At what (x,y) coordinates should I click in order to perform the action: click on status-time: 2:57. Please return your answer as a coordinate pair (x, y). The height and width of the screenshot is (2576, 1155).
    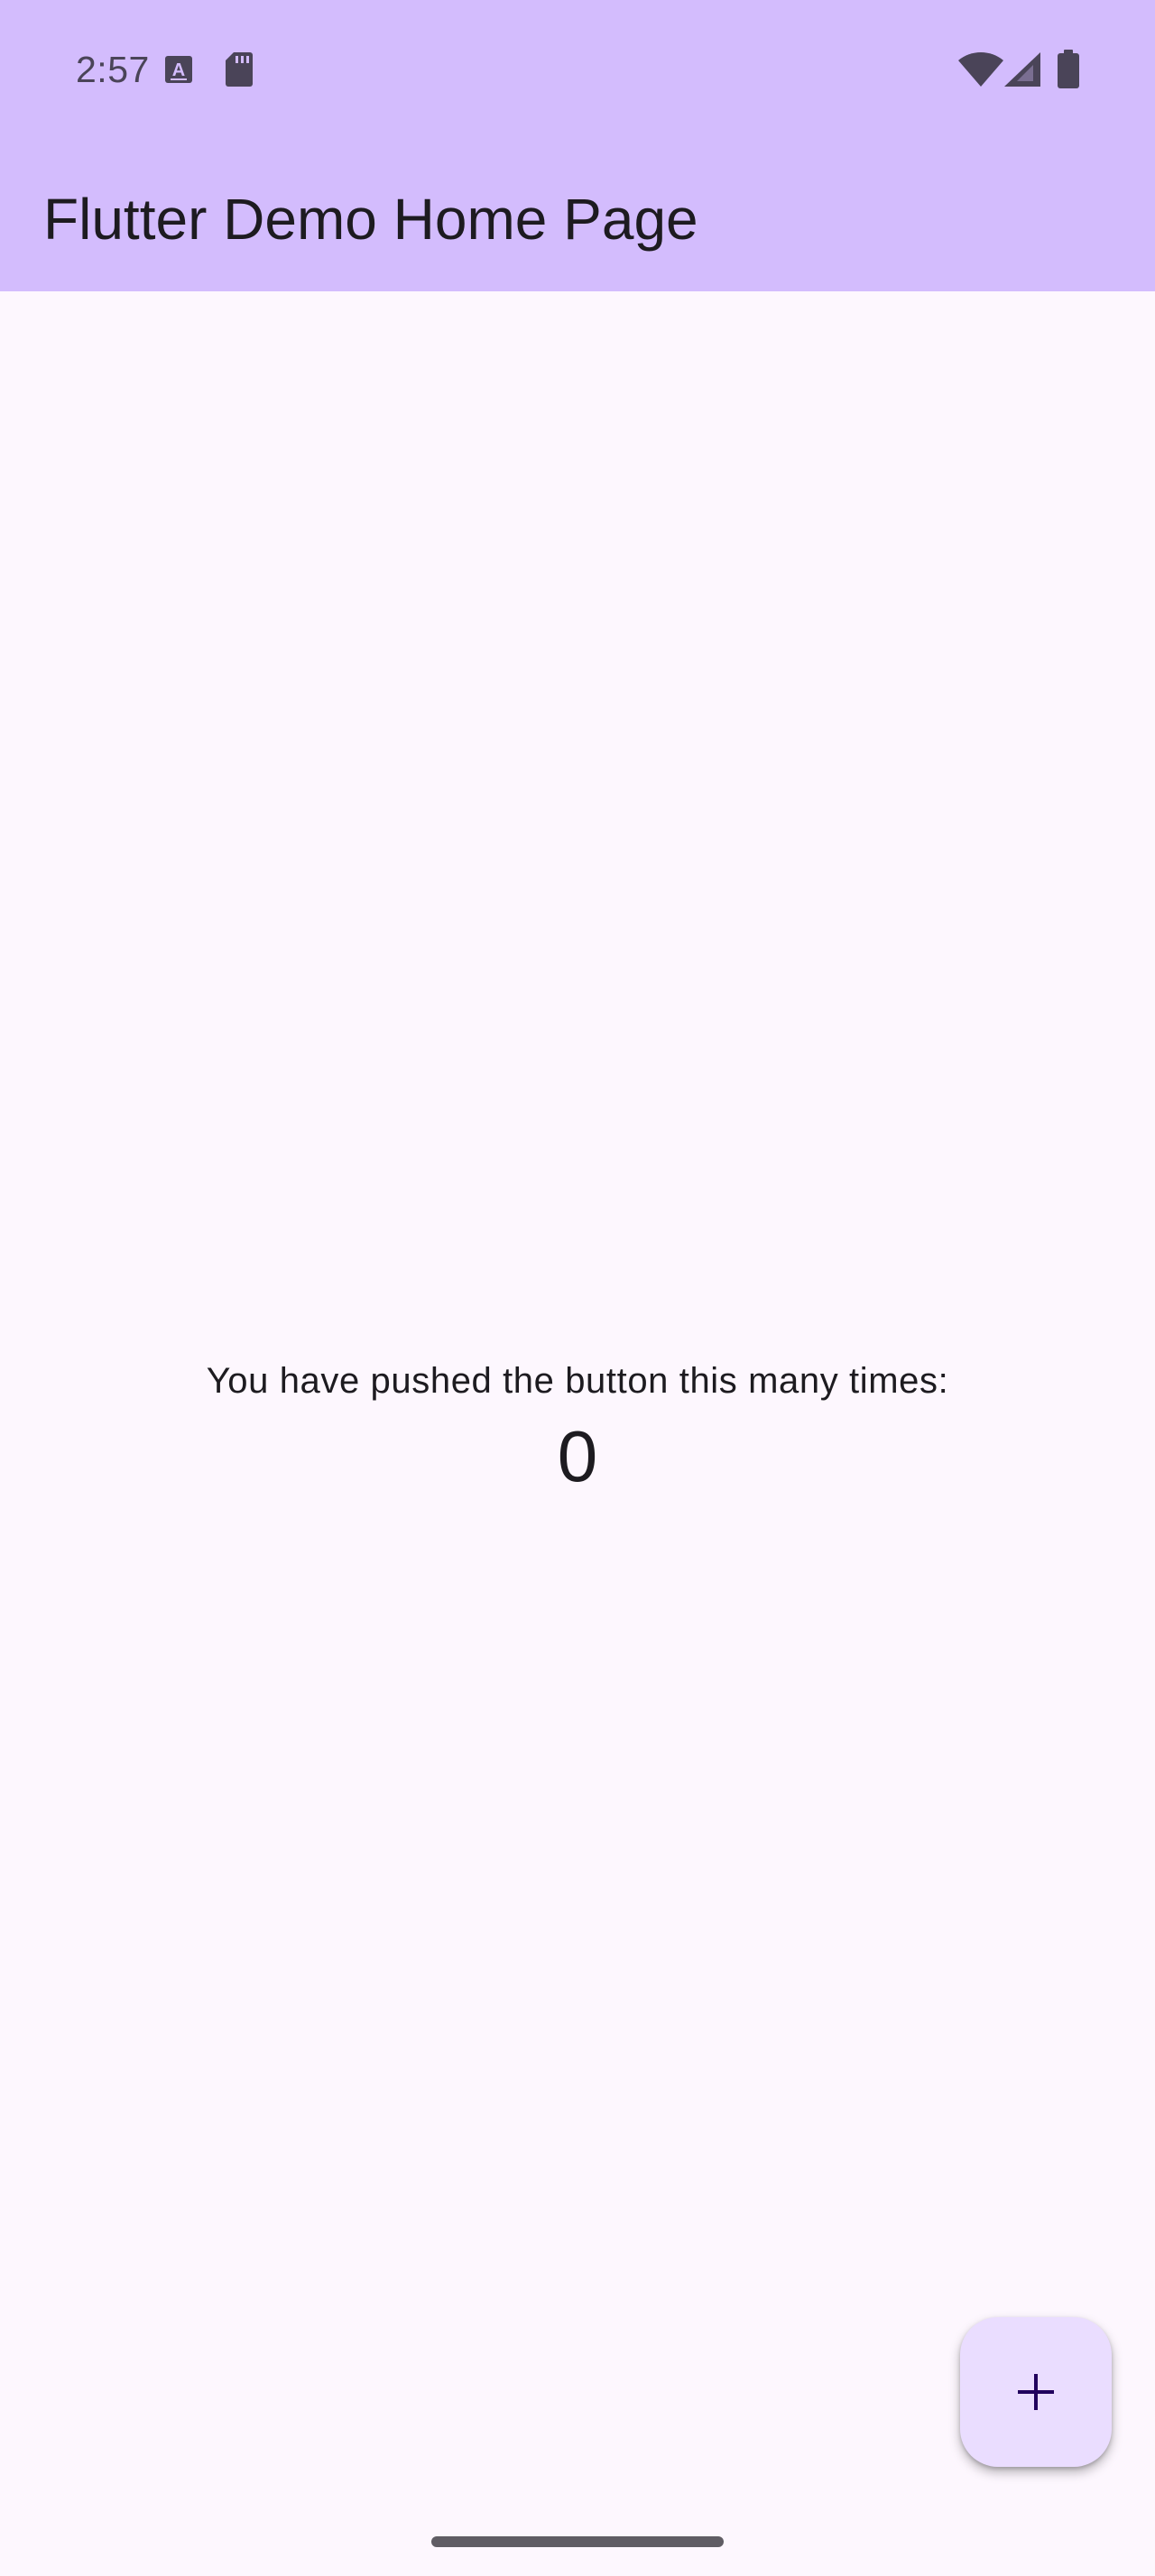
    Looking at the image, I should click on (113, 69).